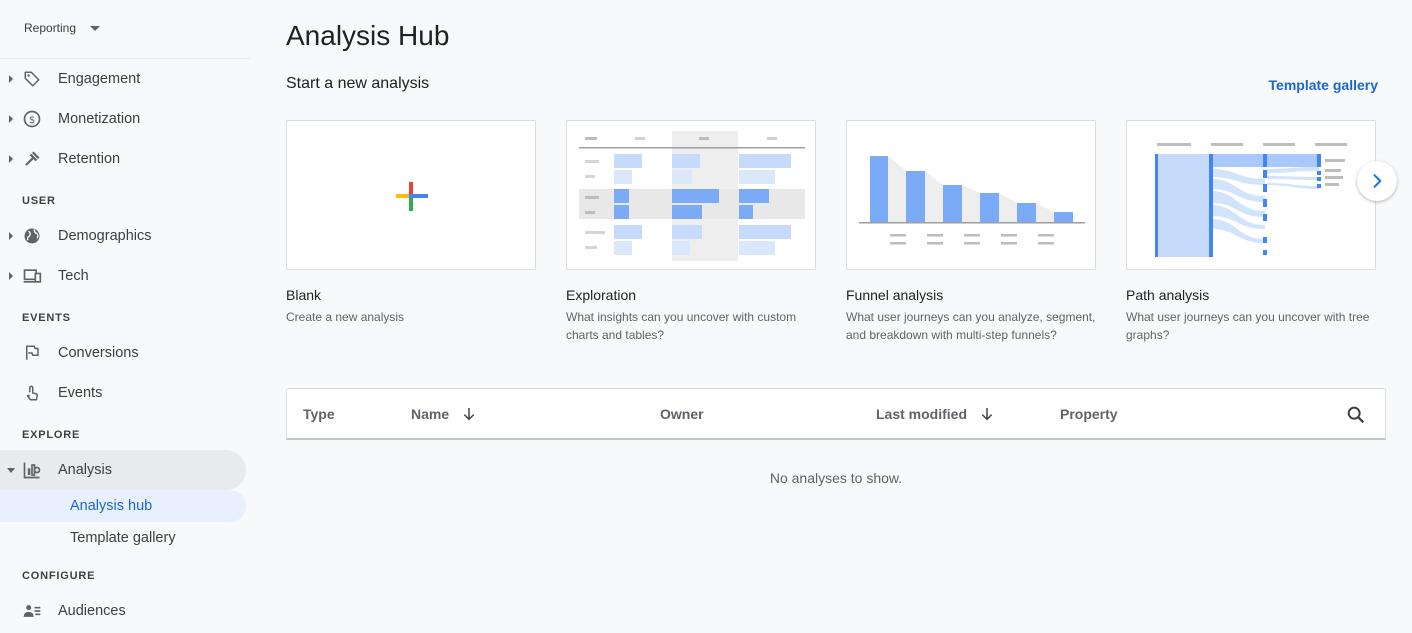  Describe the element at coordinates (95, 28) in the screenshot. I see `caret-down-icon` at that location.